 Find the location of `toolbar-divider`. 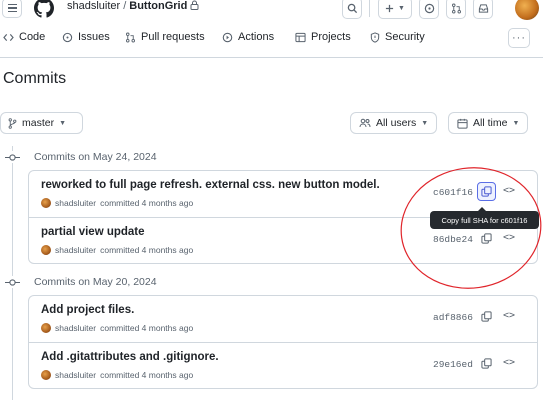

toolbar-divider is located at coordinates (369, 8).